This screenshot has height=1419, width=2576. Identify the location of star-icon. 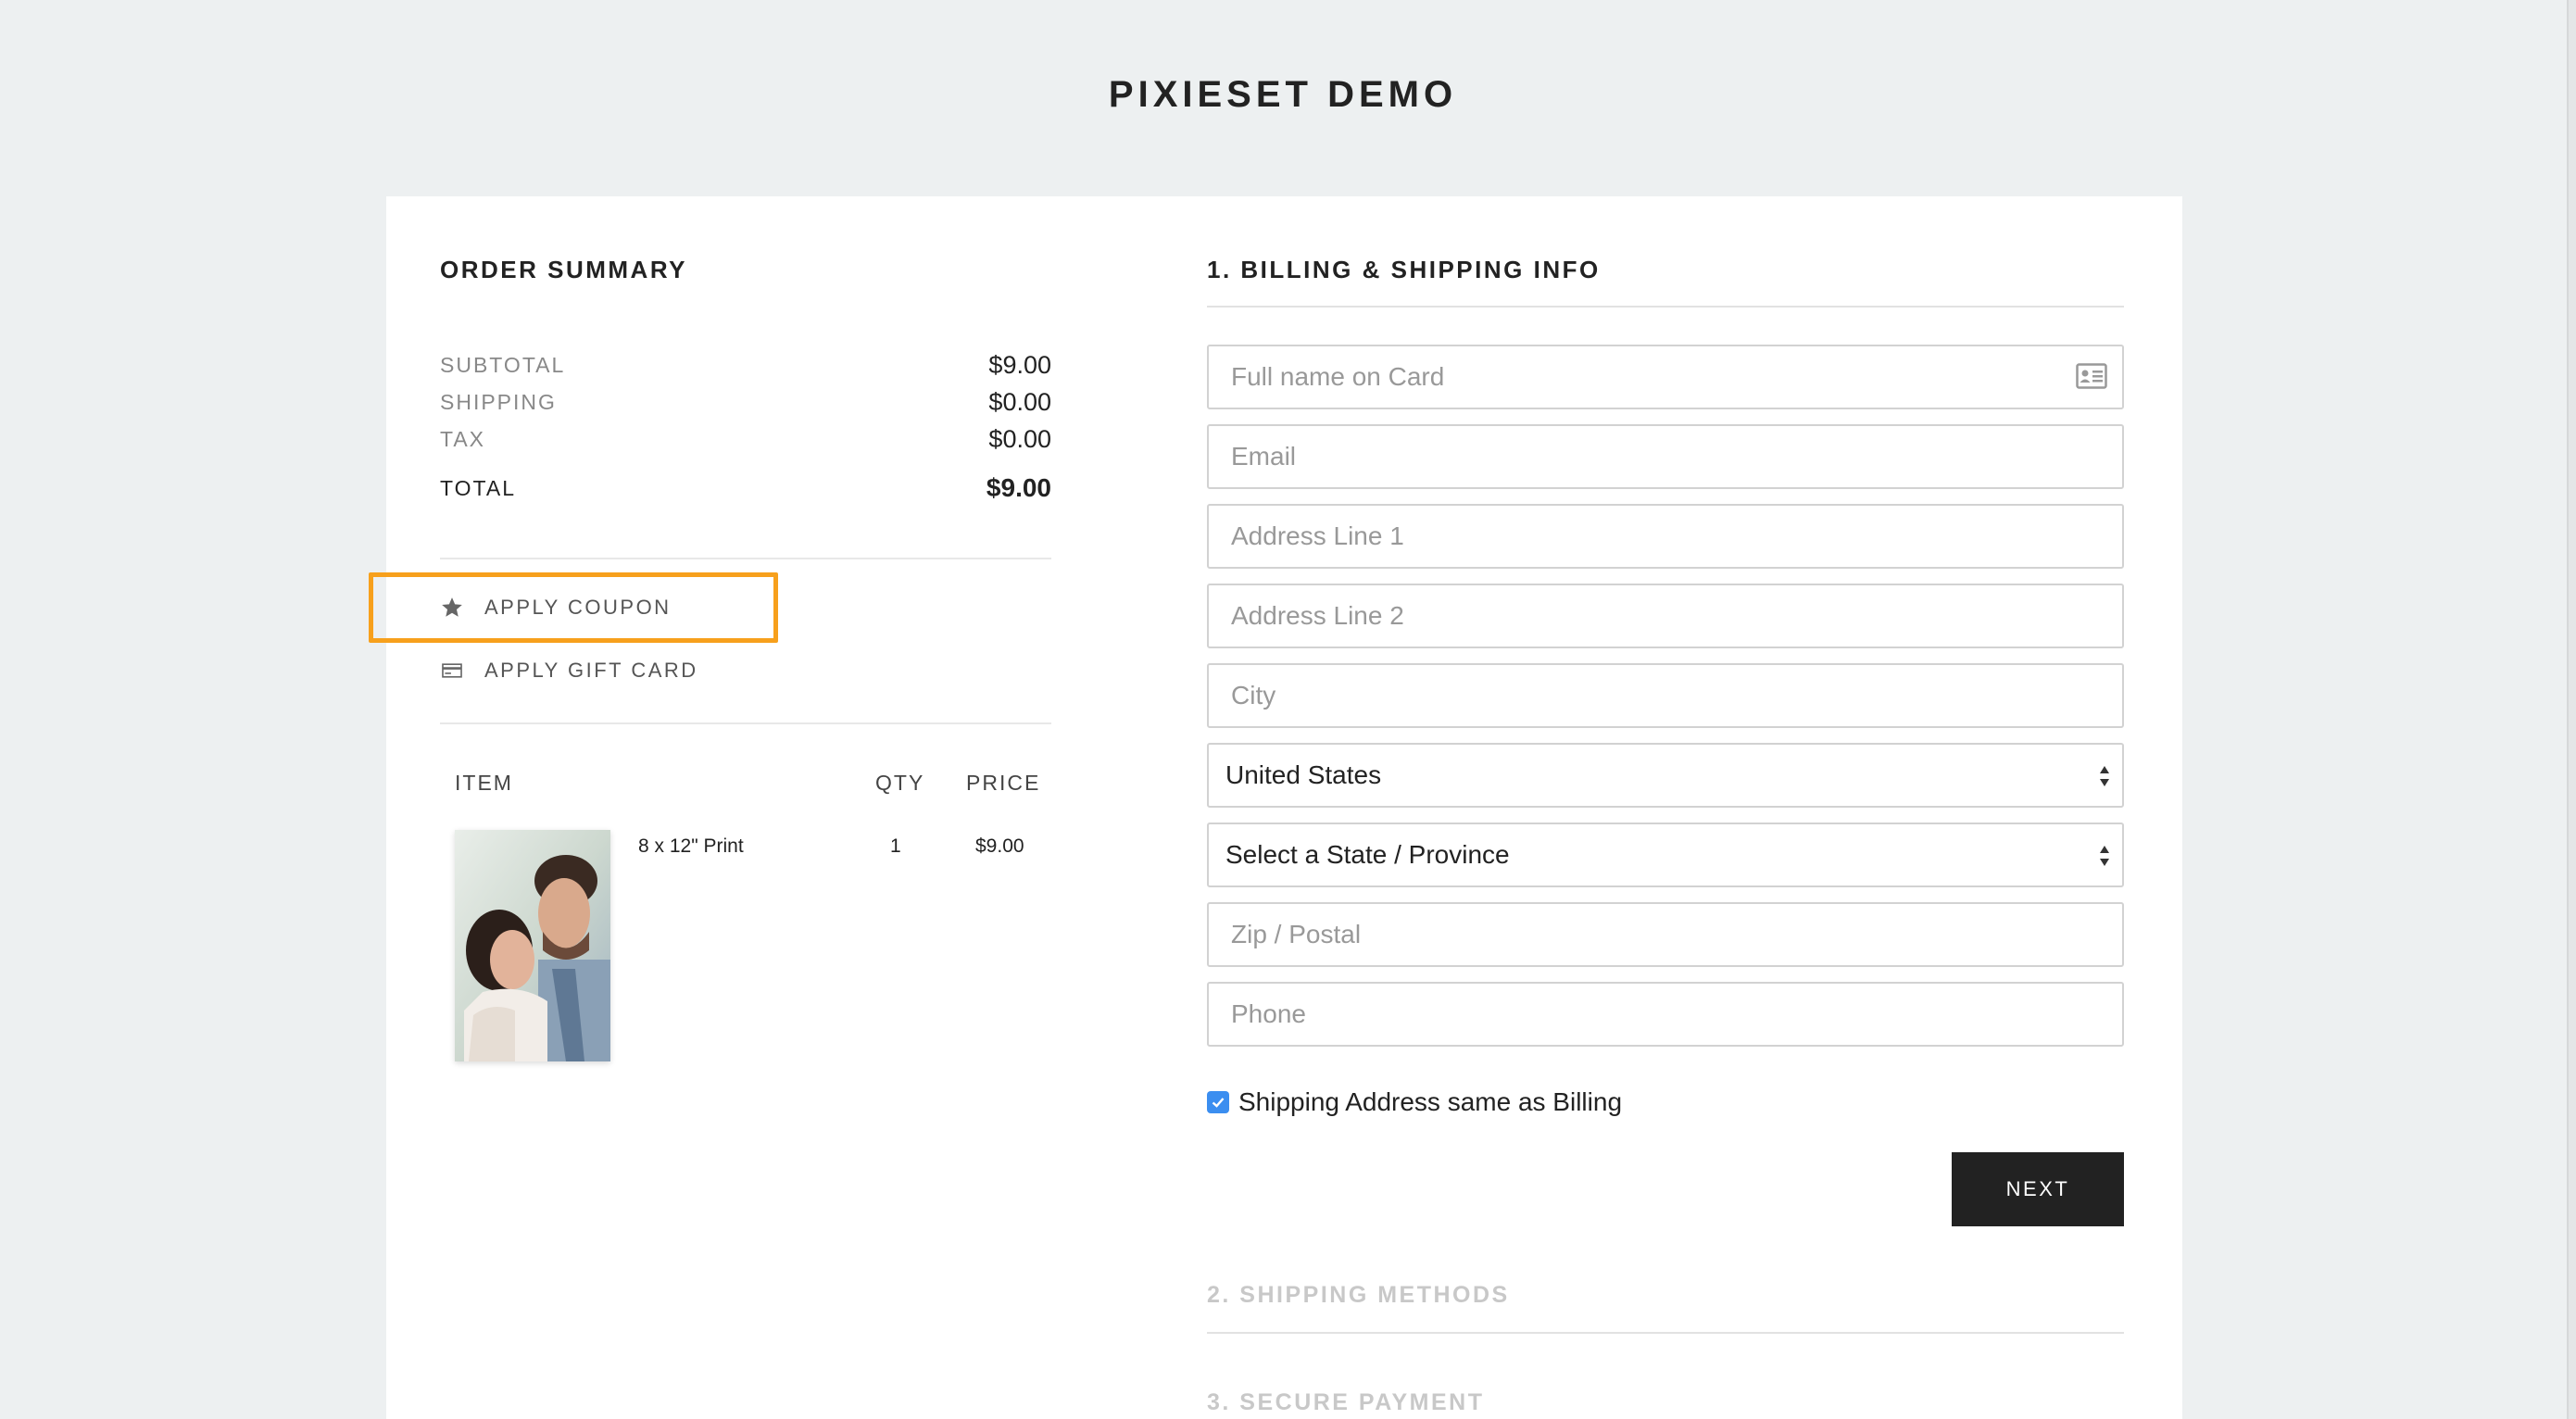
(452, 607).